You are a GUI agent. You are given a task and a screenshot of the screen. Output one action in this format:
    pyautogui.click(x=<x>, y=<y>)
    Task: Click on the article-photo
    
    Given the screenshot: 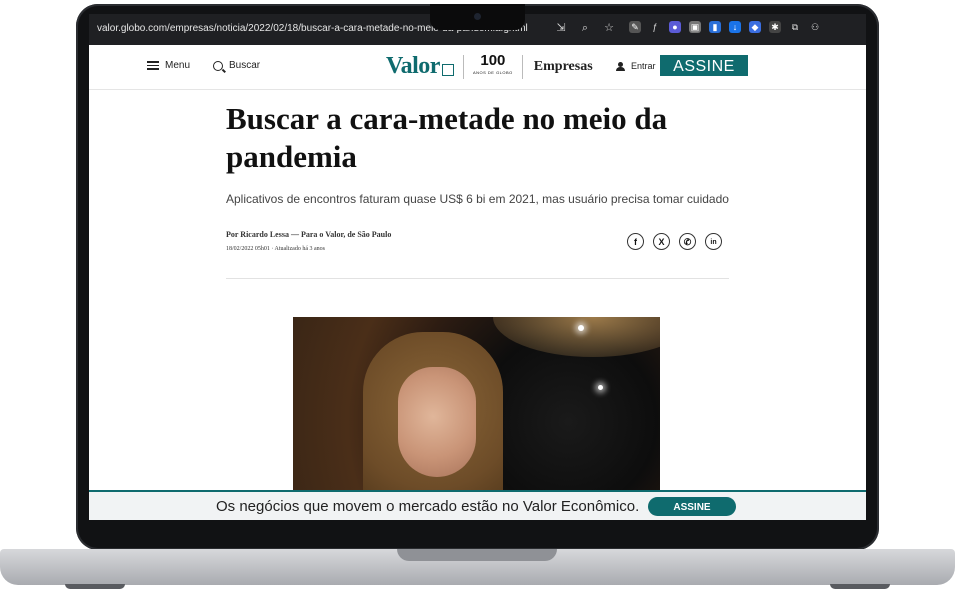 What is the action you would take?
    pyautogui.click(x=476, y=404)
    